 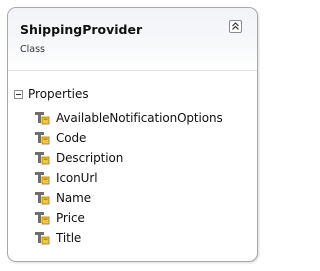 I want to click on property-row: Name, so click(x=128, y=198).